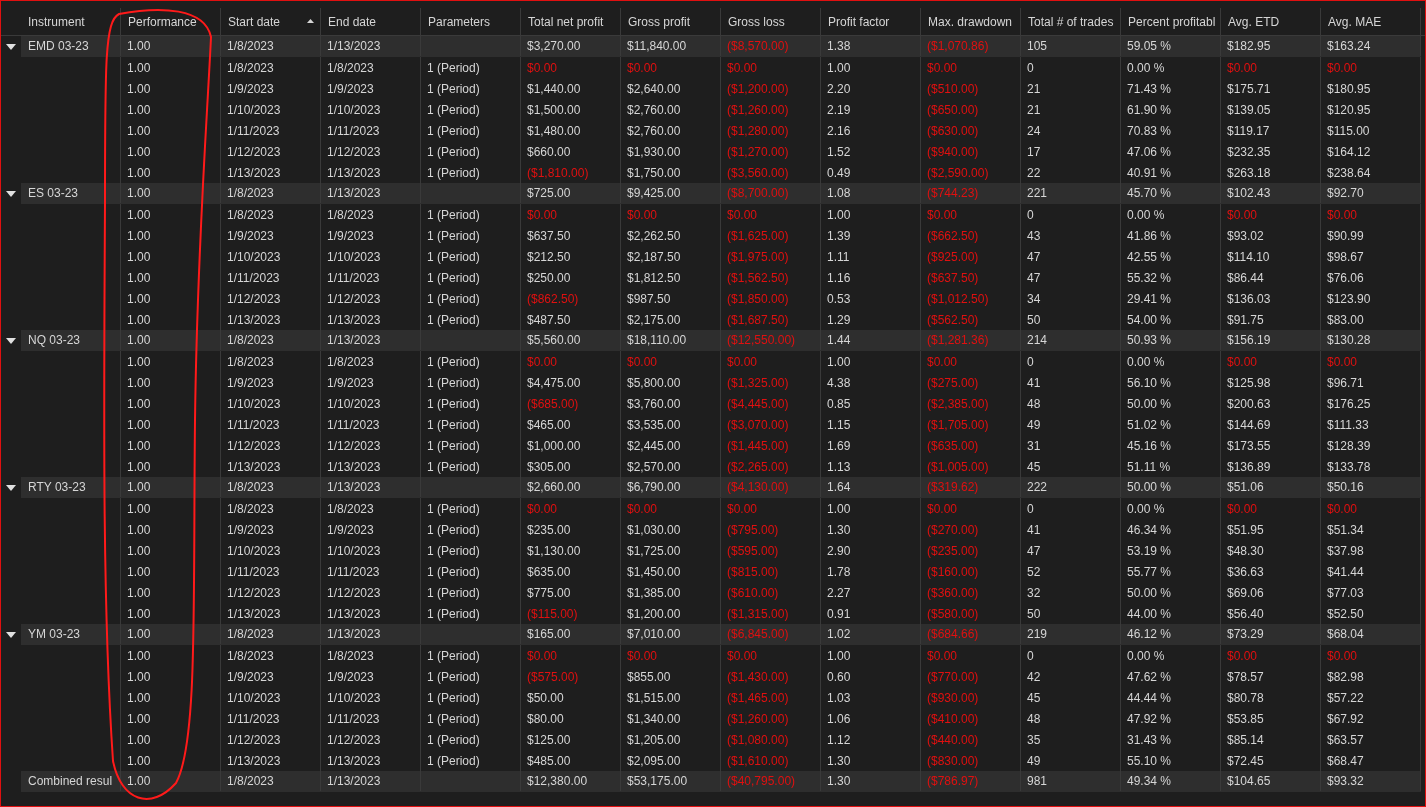 The image size is (1426, 807). What do you see at coordinates (253, 719) in the screenshot?
I see `table-cell-text: 1/11/2023` at bounding box center [253, 719].